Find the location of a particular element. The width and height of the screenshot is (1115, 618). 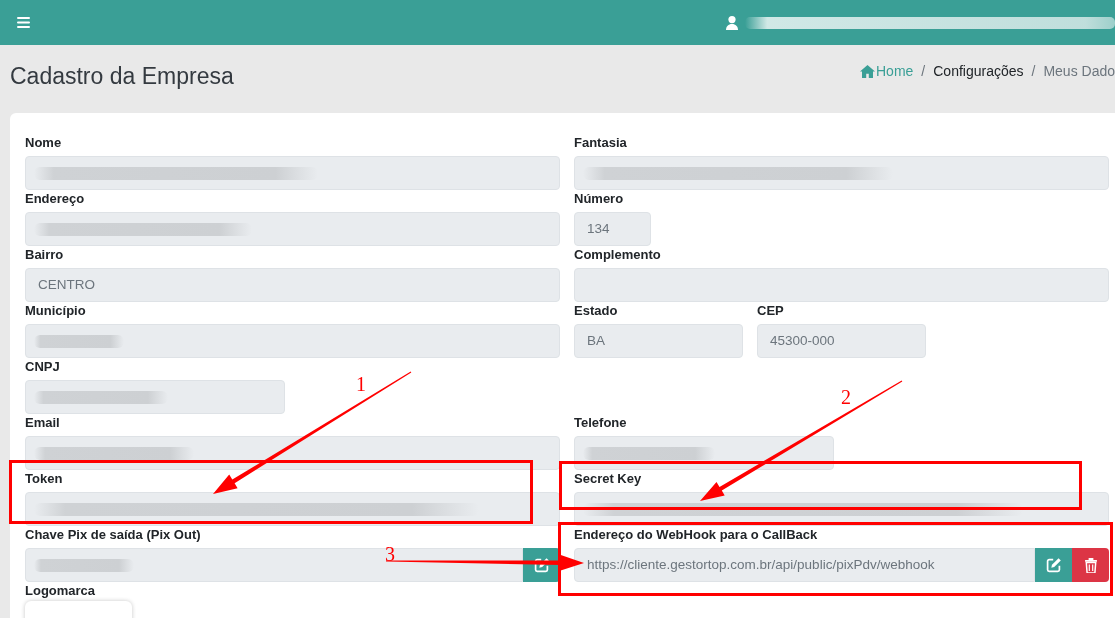

field-label: CNPJ is located at coordinates (43, 367).